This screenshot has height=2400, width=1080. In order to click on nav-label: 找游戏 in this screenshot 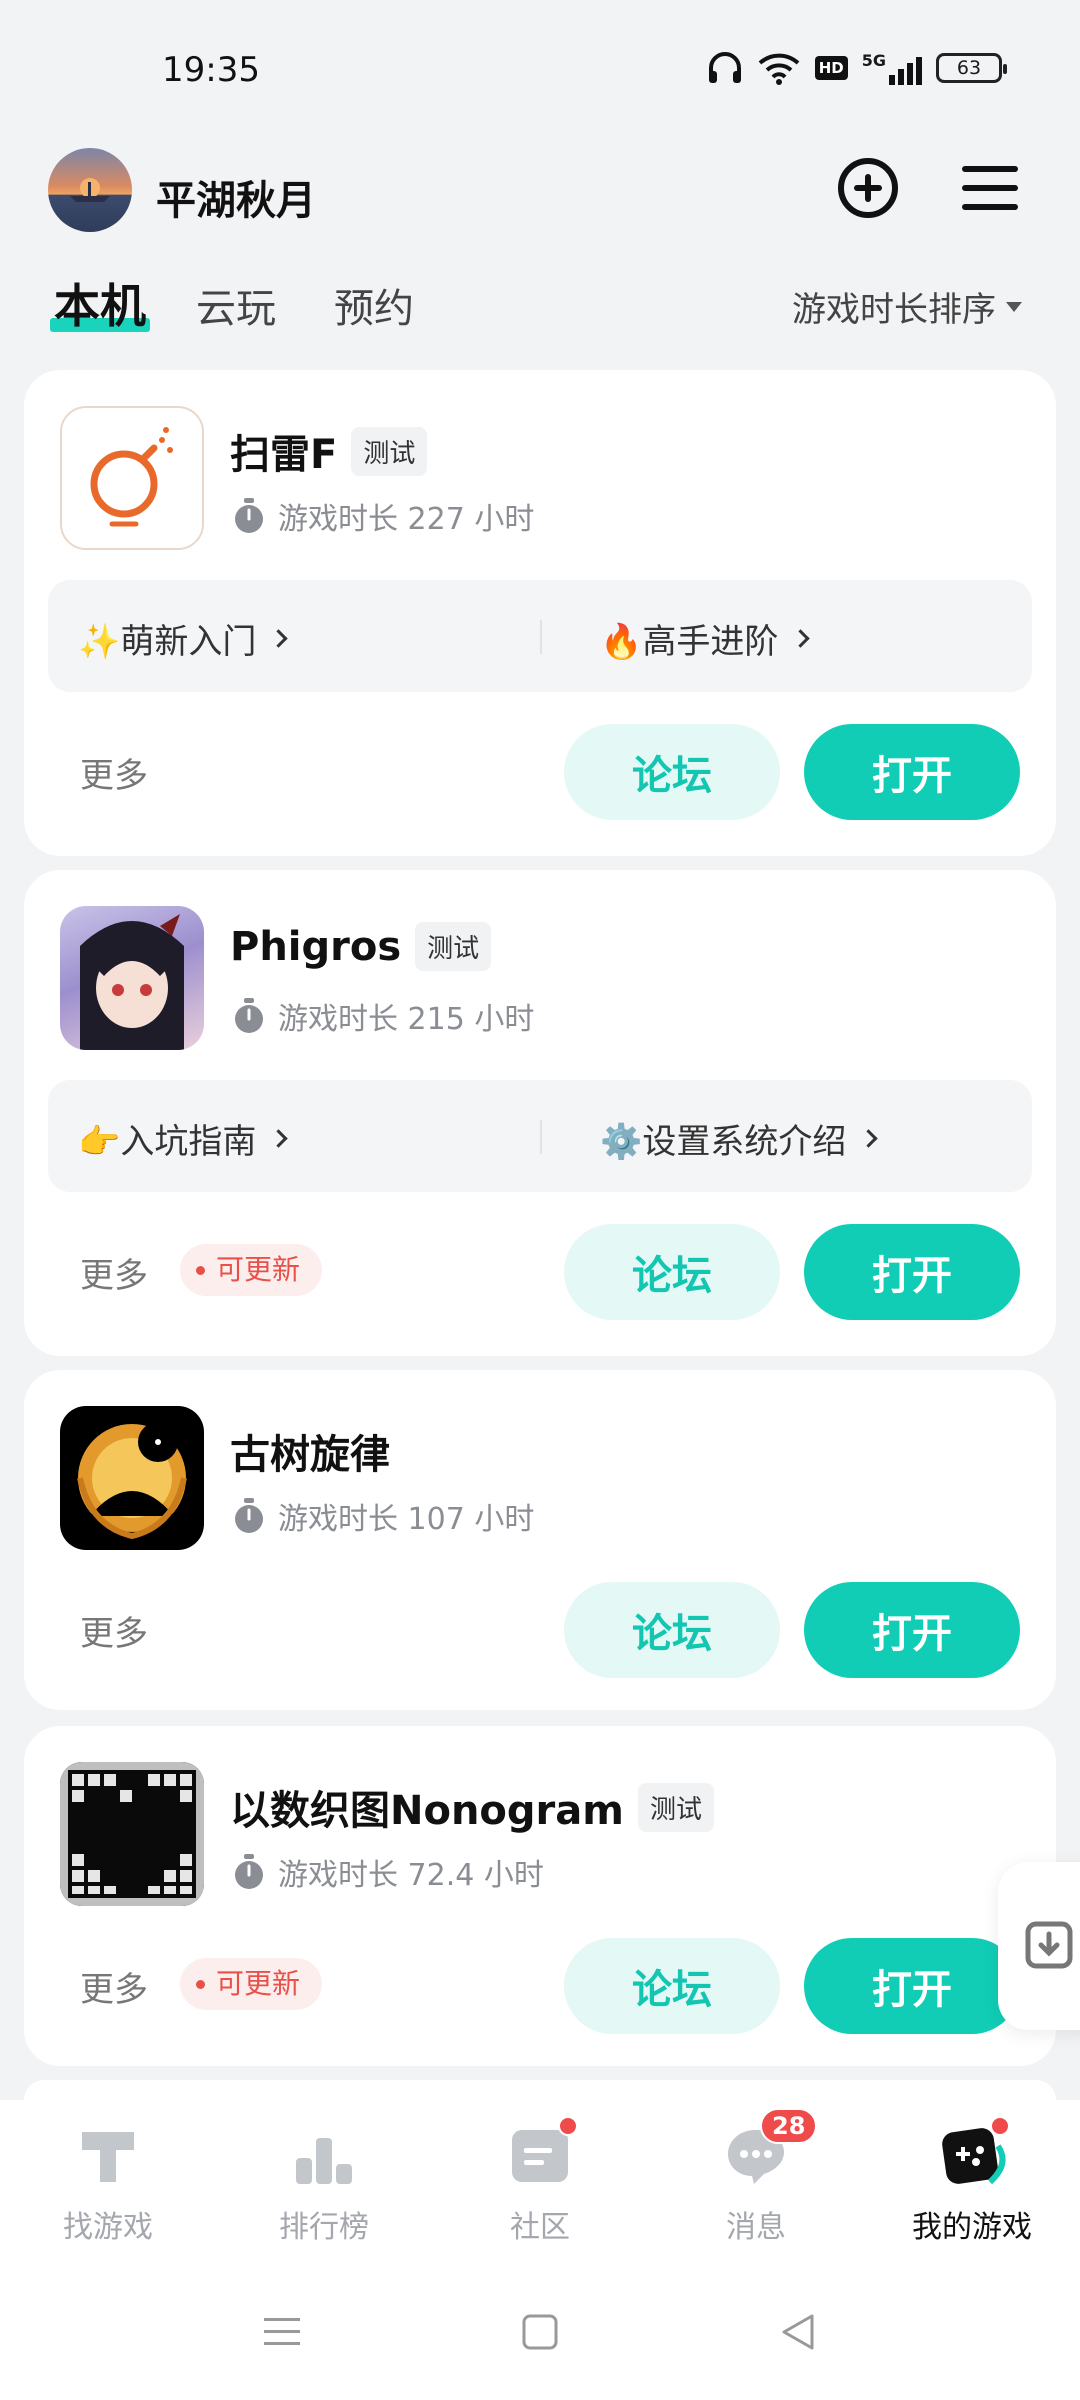, I will do `click(108, 2227)`.